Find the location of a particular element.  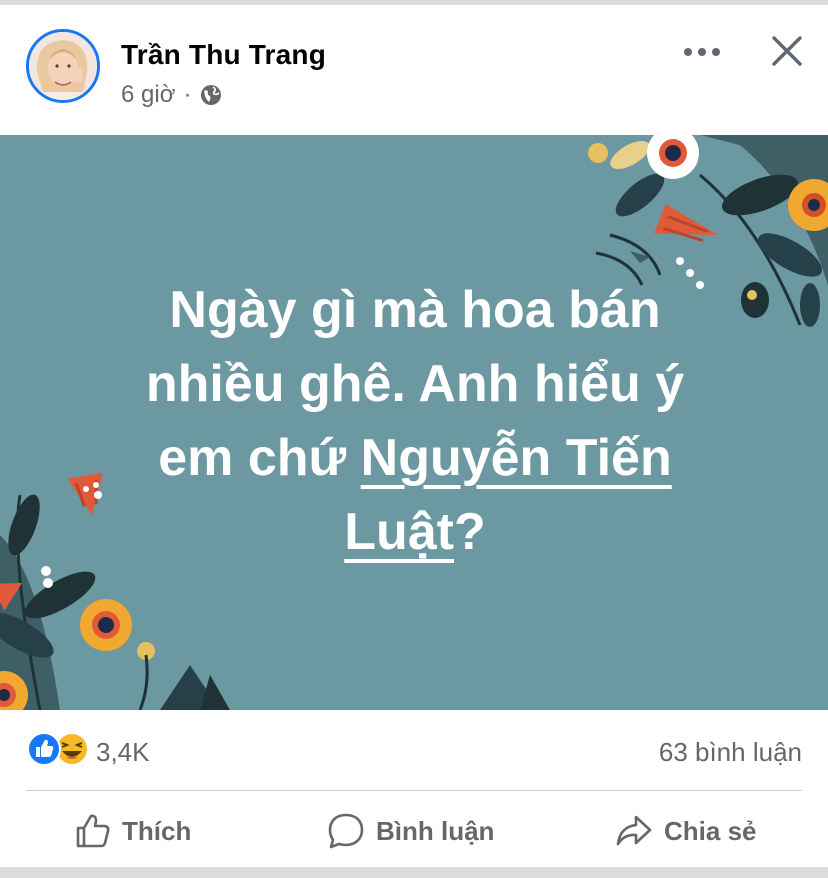

avatar is located at coordinates (63, 66).